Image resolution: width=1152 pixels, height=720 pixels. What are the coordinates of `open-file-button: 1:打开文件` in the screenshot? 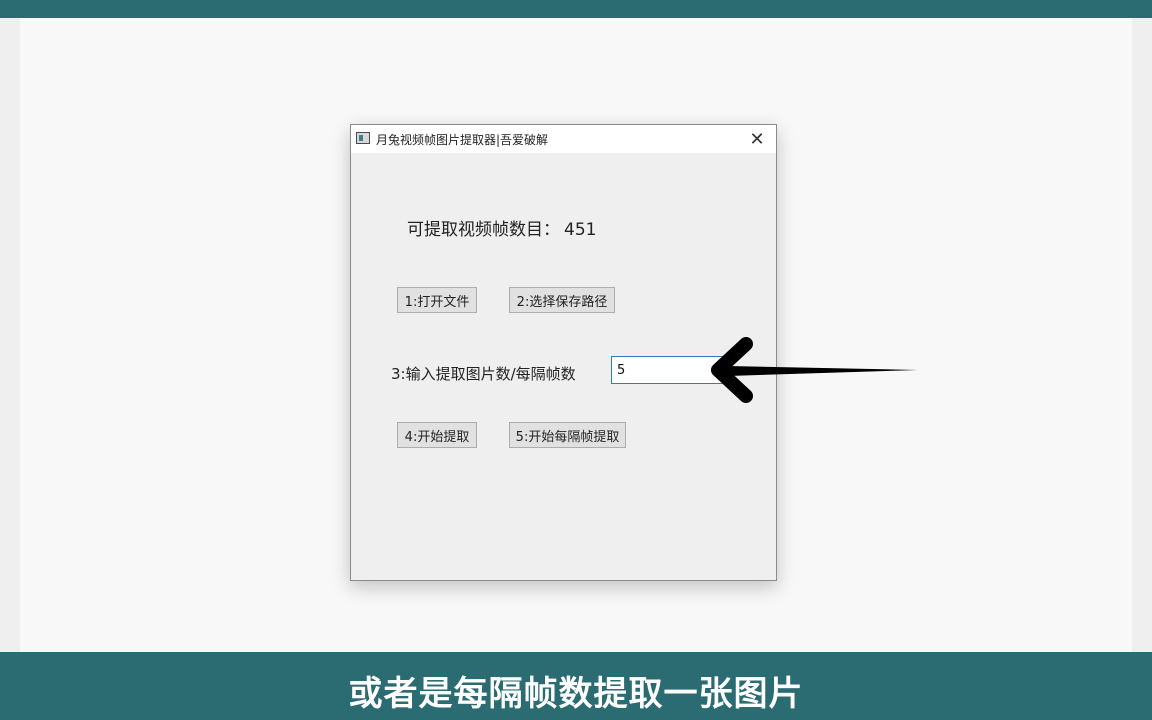 It's located at (437, 300).